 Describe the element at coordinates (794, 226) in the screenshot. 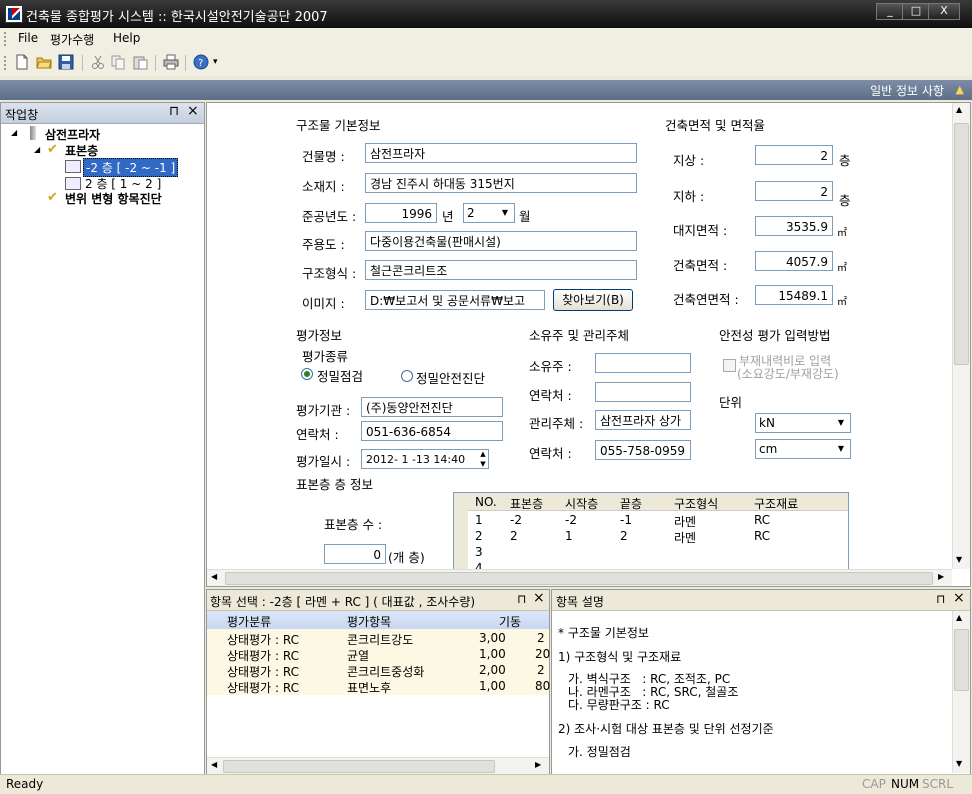

I see `site-area-field: 3535.9` at that location.